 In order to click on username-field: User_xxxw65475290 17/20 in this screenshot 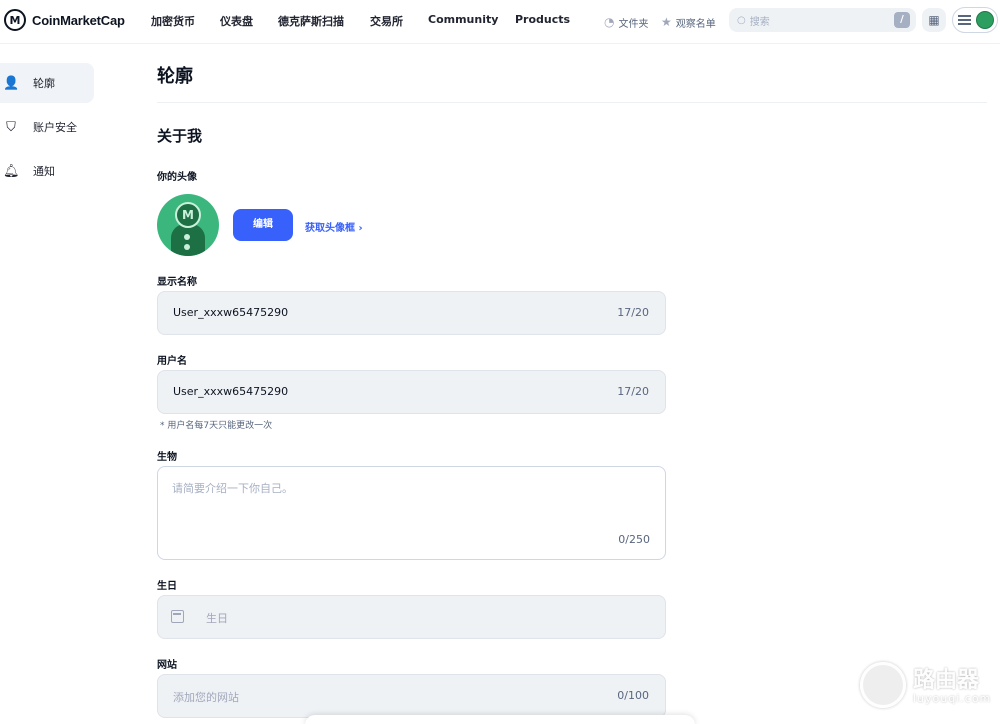, I will do `click(411, 392)`.